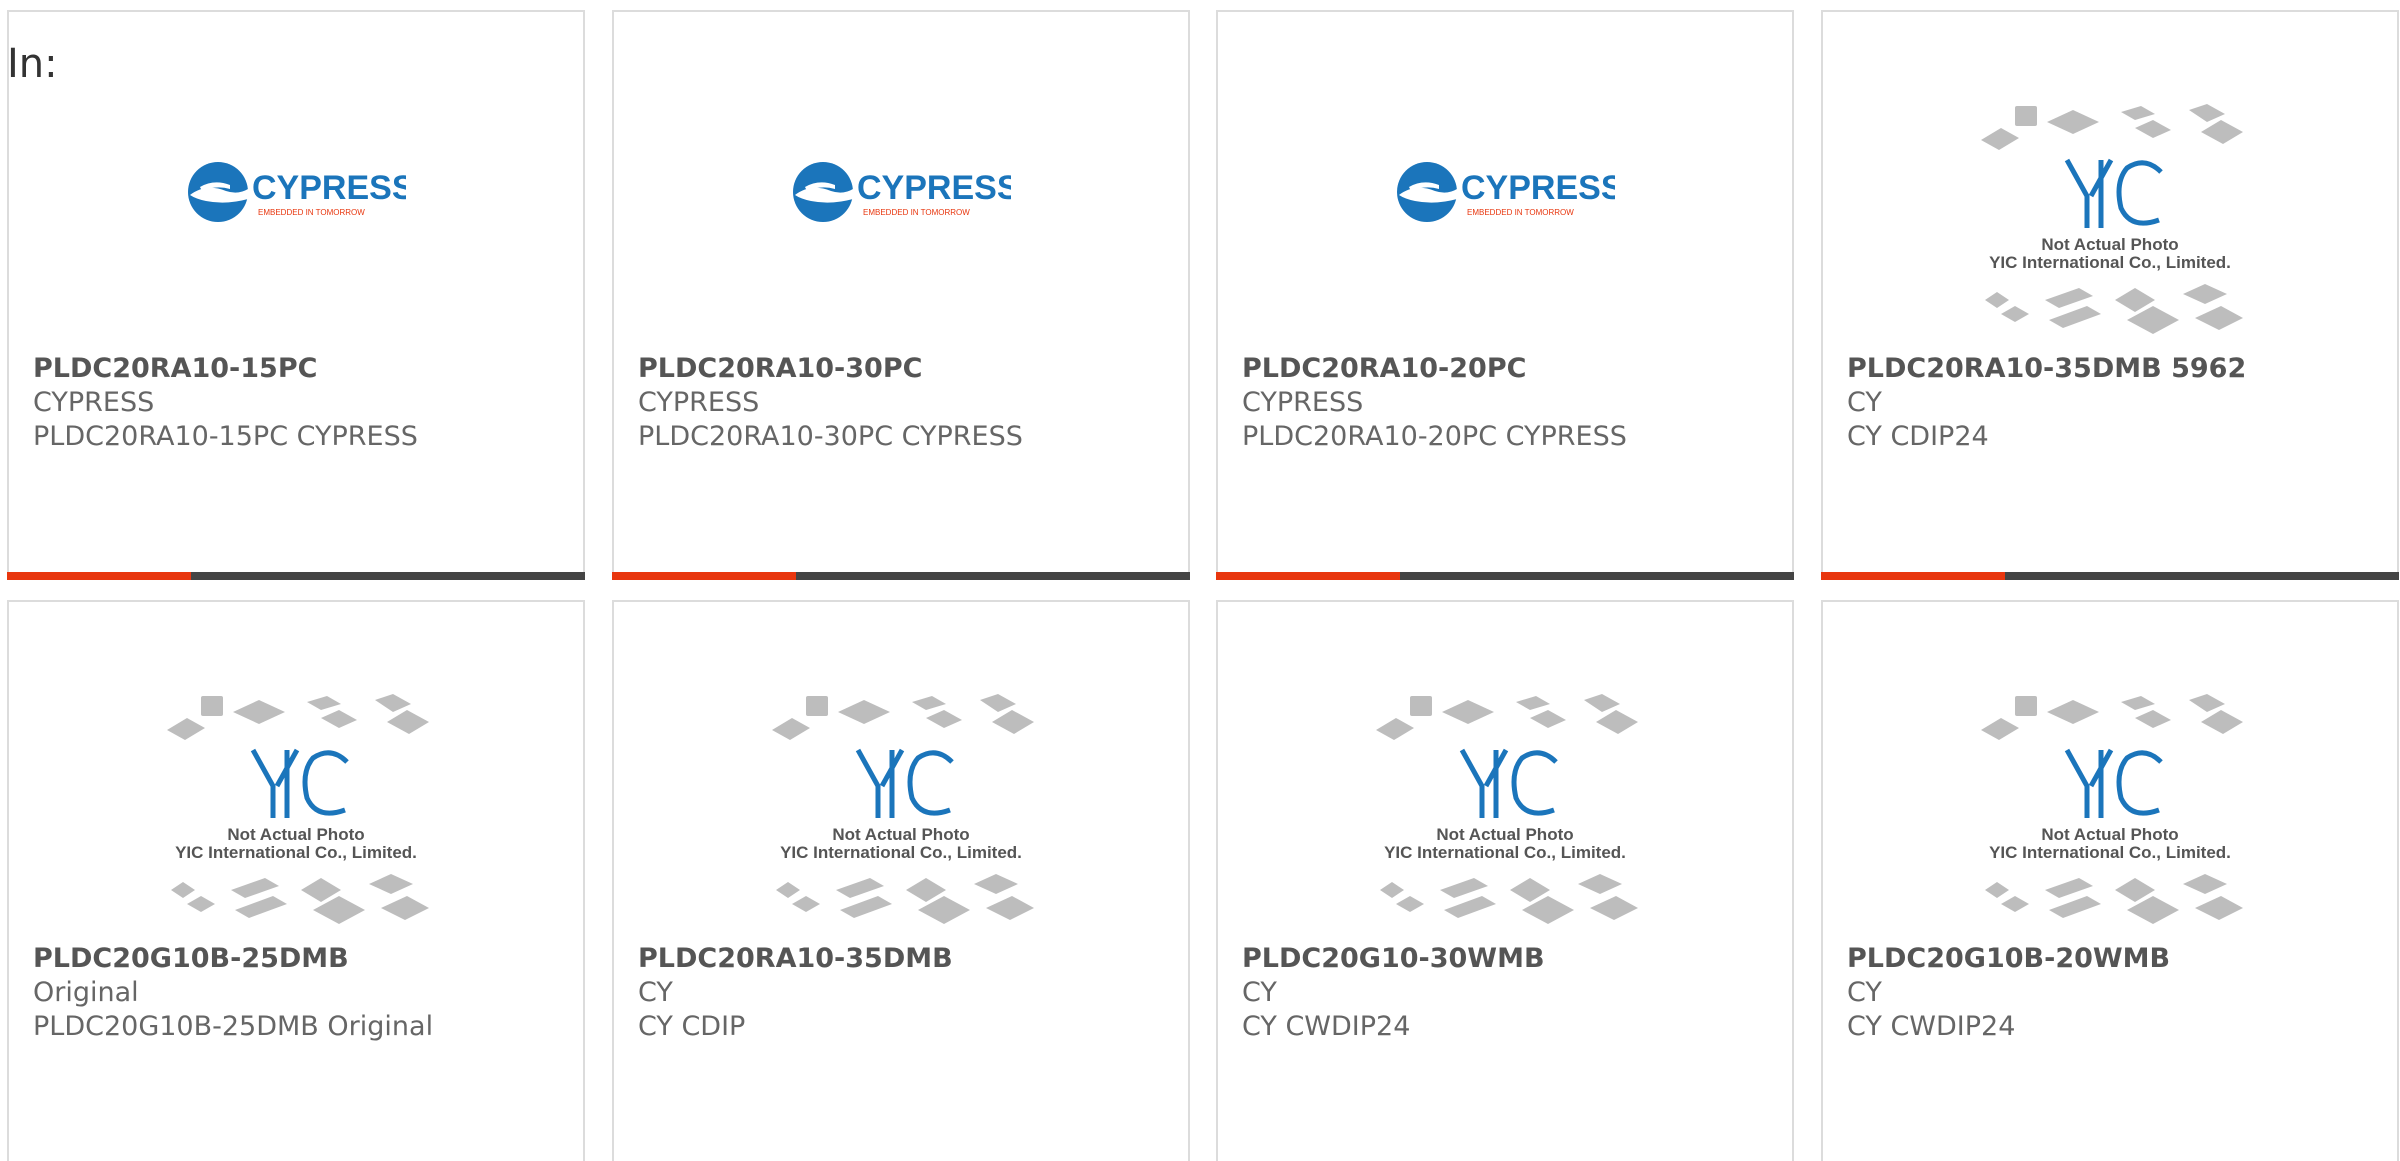 The height and width of the screenshot is (1161, 2400). What do you see at coordinates (692, 1026) in the screenshot?
I see `product-description: CY CDIP` at bounding box center [692, 1026].